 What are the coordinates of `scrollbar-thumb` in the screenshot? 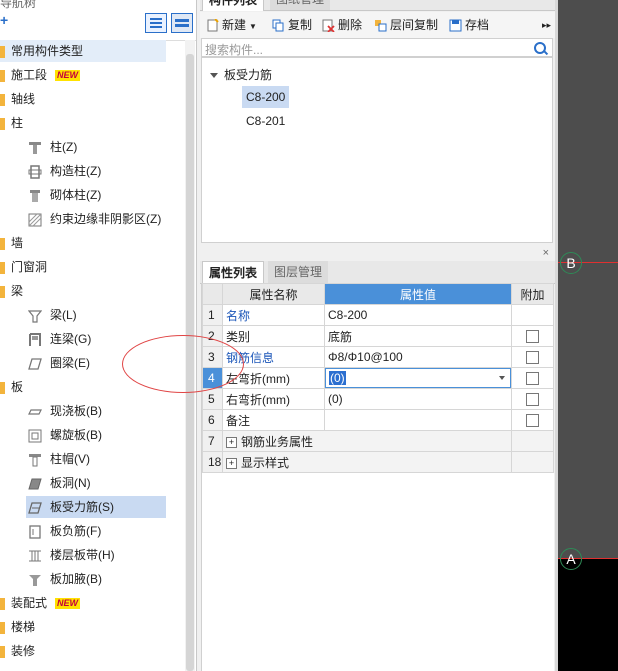 It's located at (190, 362).